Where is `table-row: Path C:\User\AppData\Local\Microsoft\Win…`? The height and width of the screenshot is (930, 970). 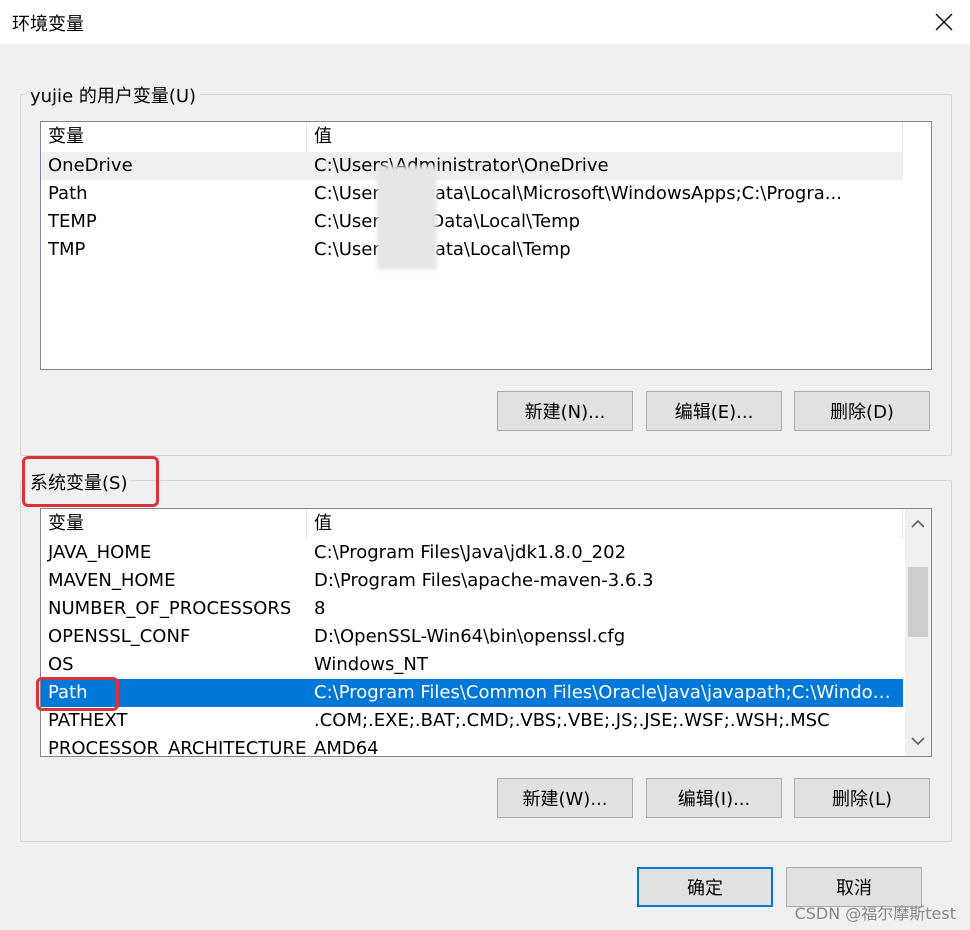 table-row: Path C:\User\AppData\Local\Microsoft\Win… is located at coordinates (472, 194).